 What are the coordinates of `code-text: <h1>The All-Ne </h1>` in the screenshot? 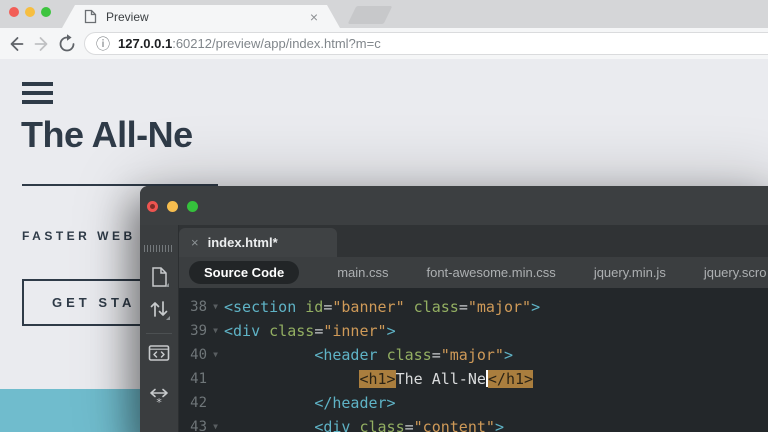 It's located at (446, 379).